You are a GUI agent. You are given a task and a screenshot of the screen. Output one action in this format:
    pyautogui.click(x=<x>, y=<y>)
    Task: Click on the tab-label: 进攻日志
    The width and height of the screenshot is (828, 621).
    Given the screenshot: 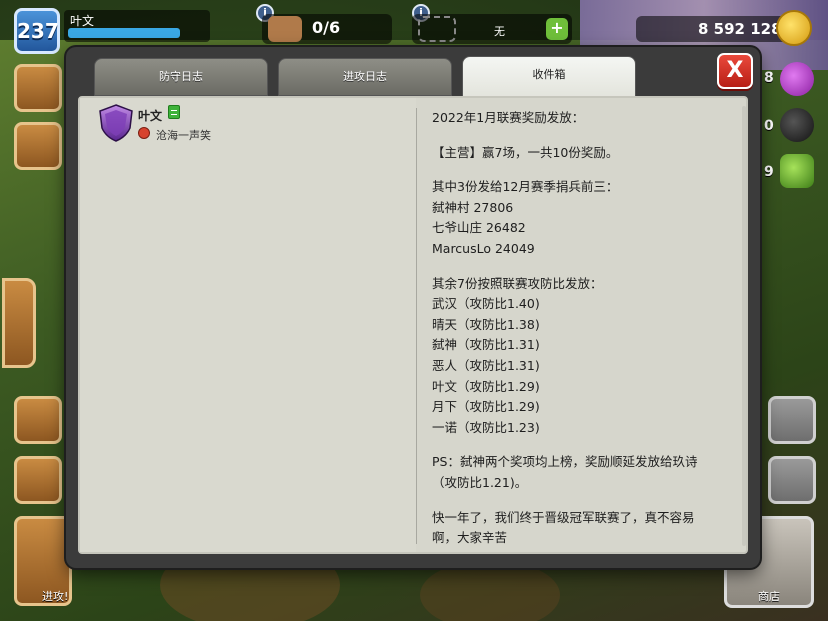 What is the action you would take?
    pyautogui.click(x=365, y=76)
    